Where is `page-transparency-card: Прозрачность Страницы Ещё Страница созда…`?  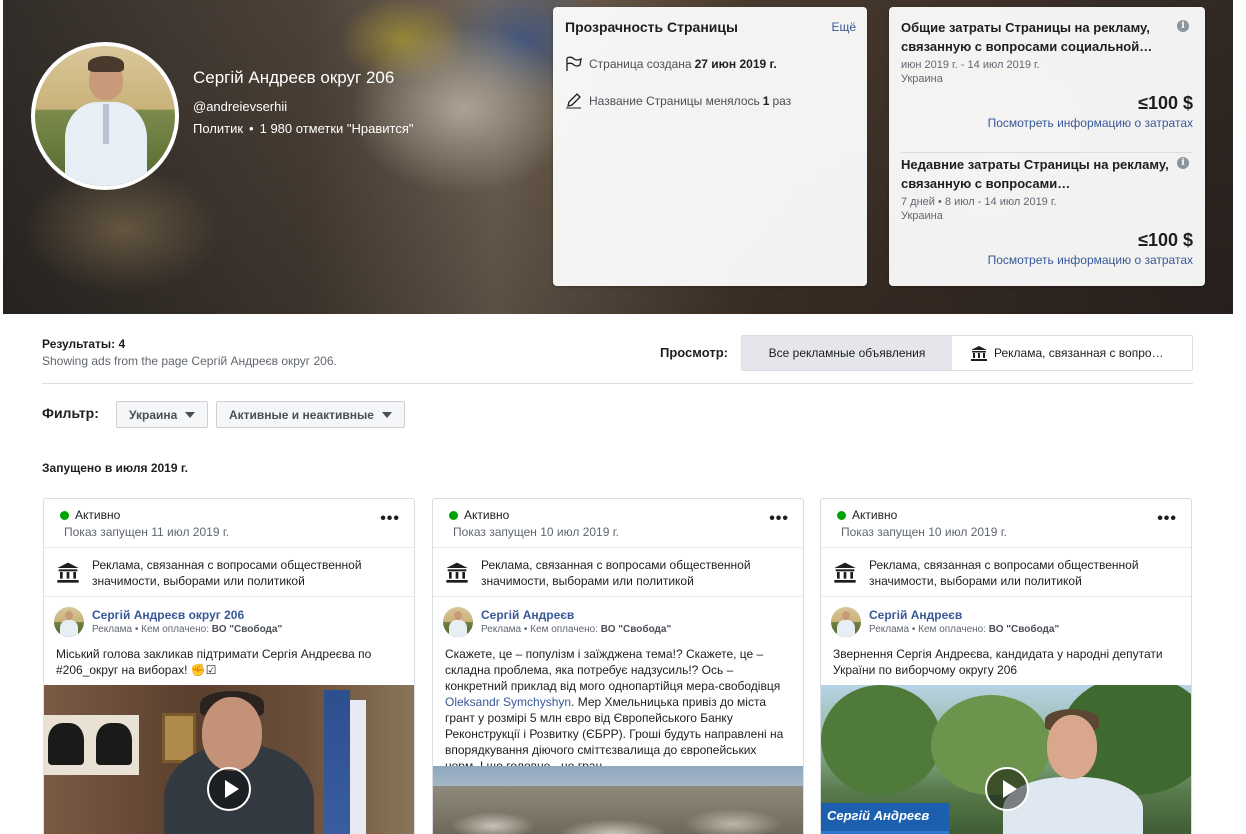 page-transparency-card: Прозрачность Страницы Ещё Страница созда… is located at coordinates (710, 146).